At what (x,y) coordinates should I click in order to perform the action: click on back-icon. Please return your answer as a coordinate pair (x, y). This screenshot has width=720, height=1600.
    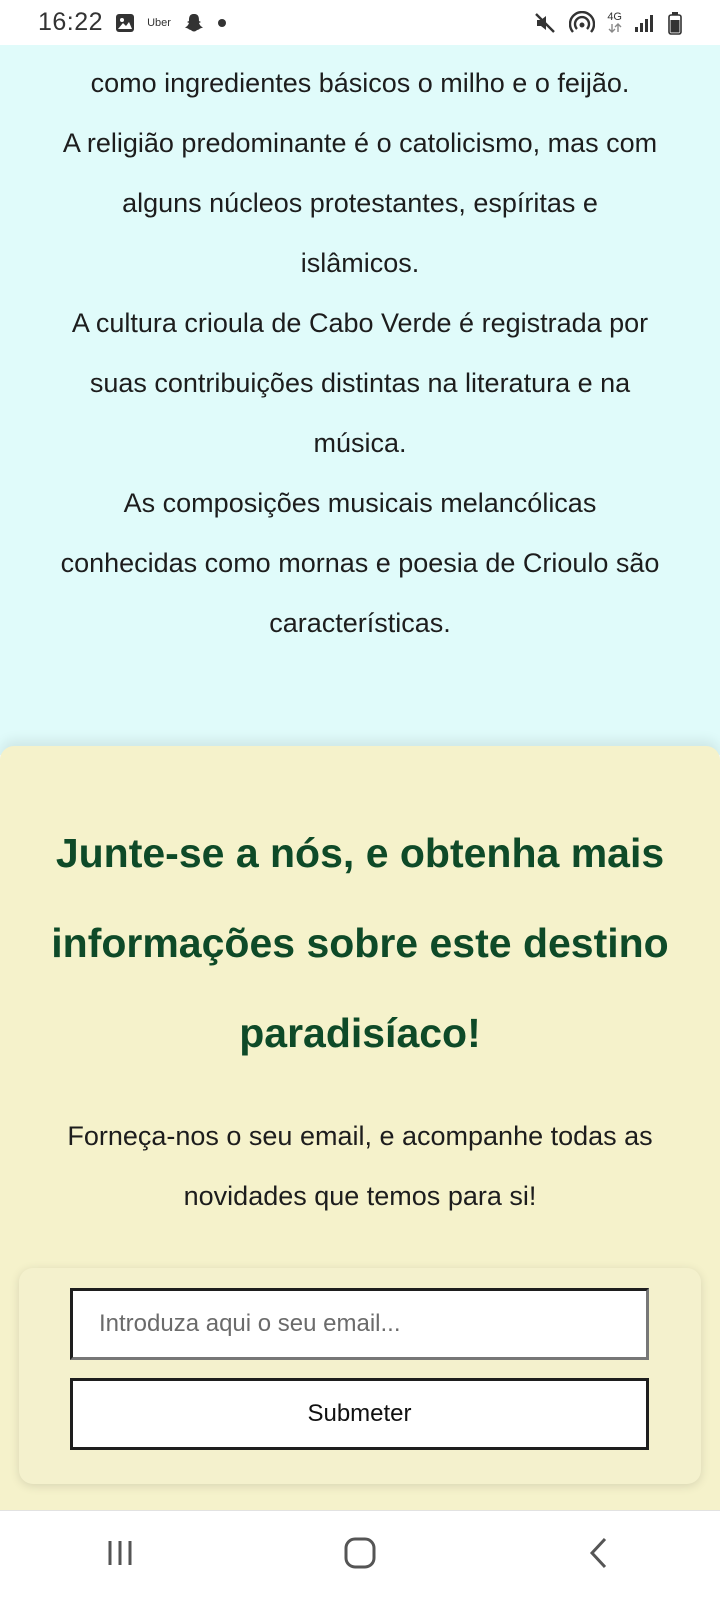
    Looking at the image, I should click on (600, 1555).